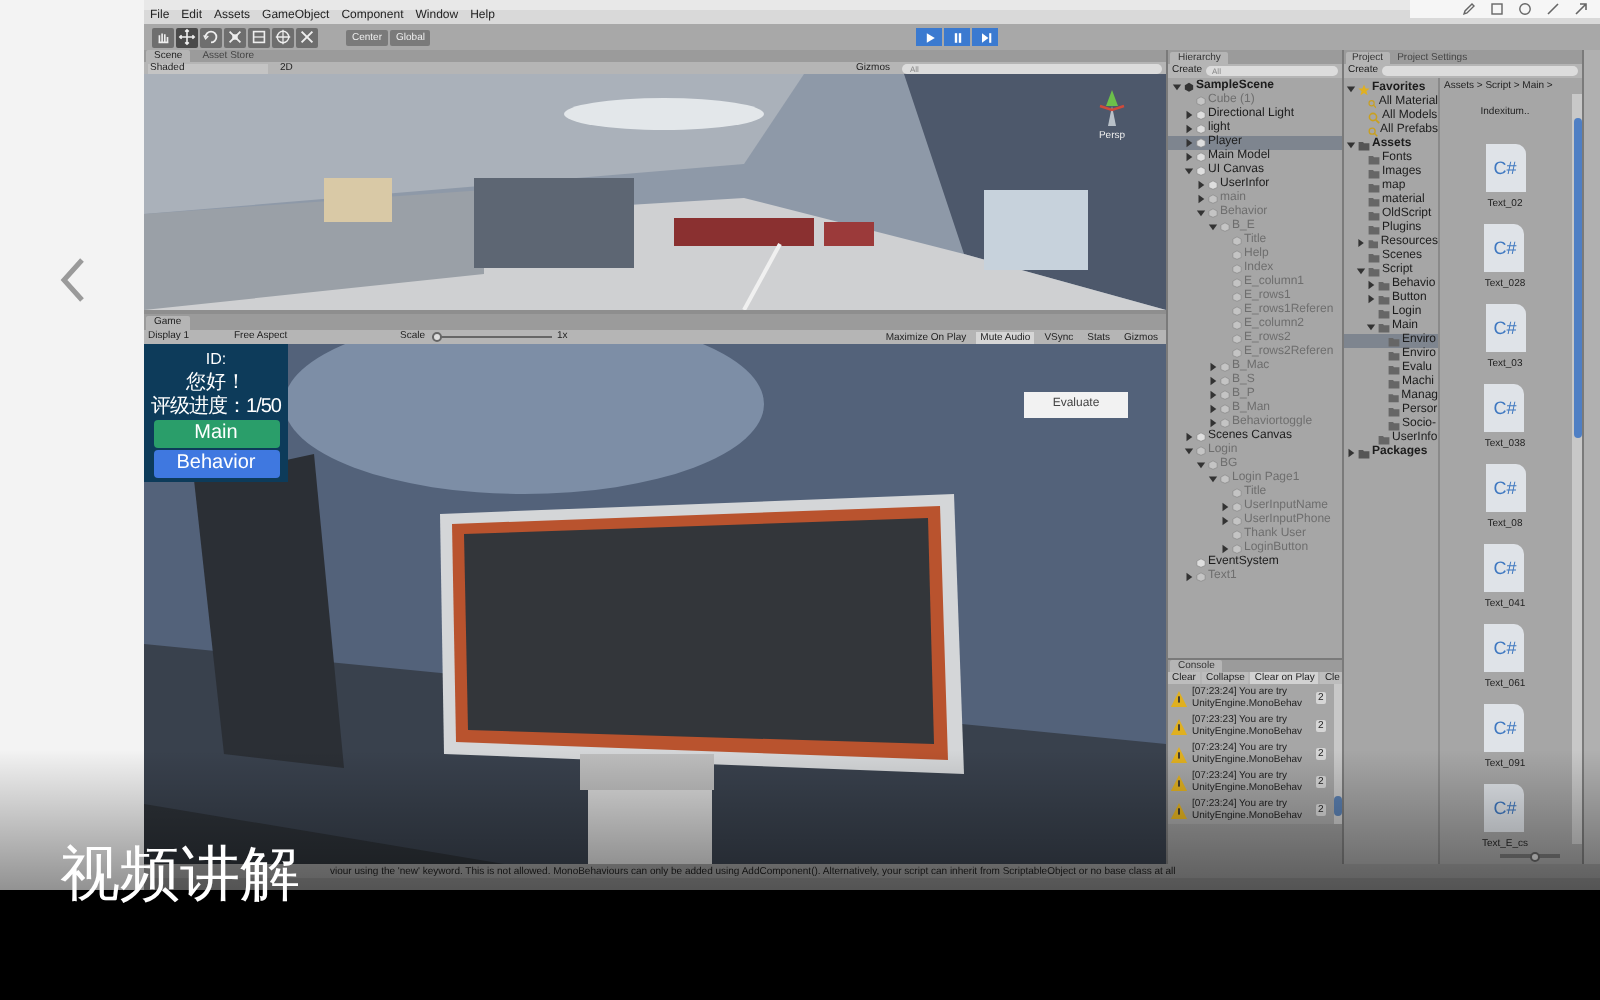 The width and height of the screenshot is (1600, 1000). I want to click on square-icon, so click(1497, 9).